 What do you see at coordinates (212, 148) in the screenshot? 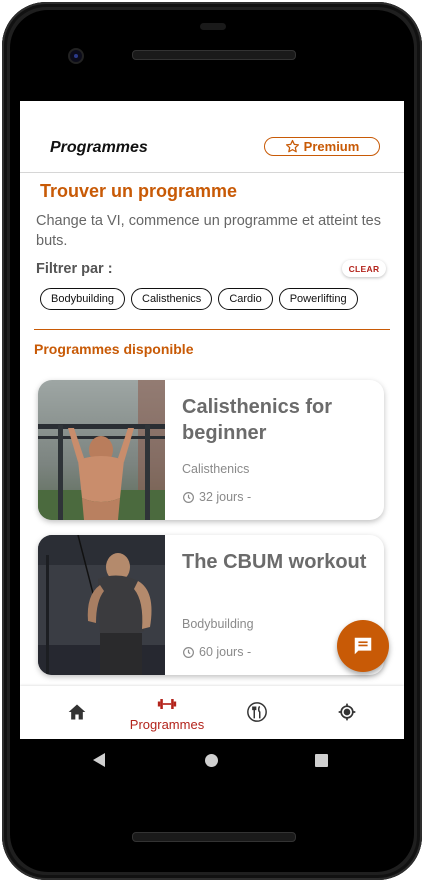
I see `app-bar: Programmes Premium` at bounding box center [212, 148].